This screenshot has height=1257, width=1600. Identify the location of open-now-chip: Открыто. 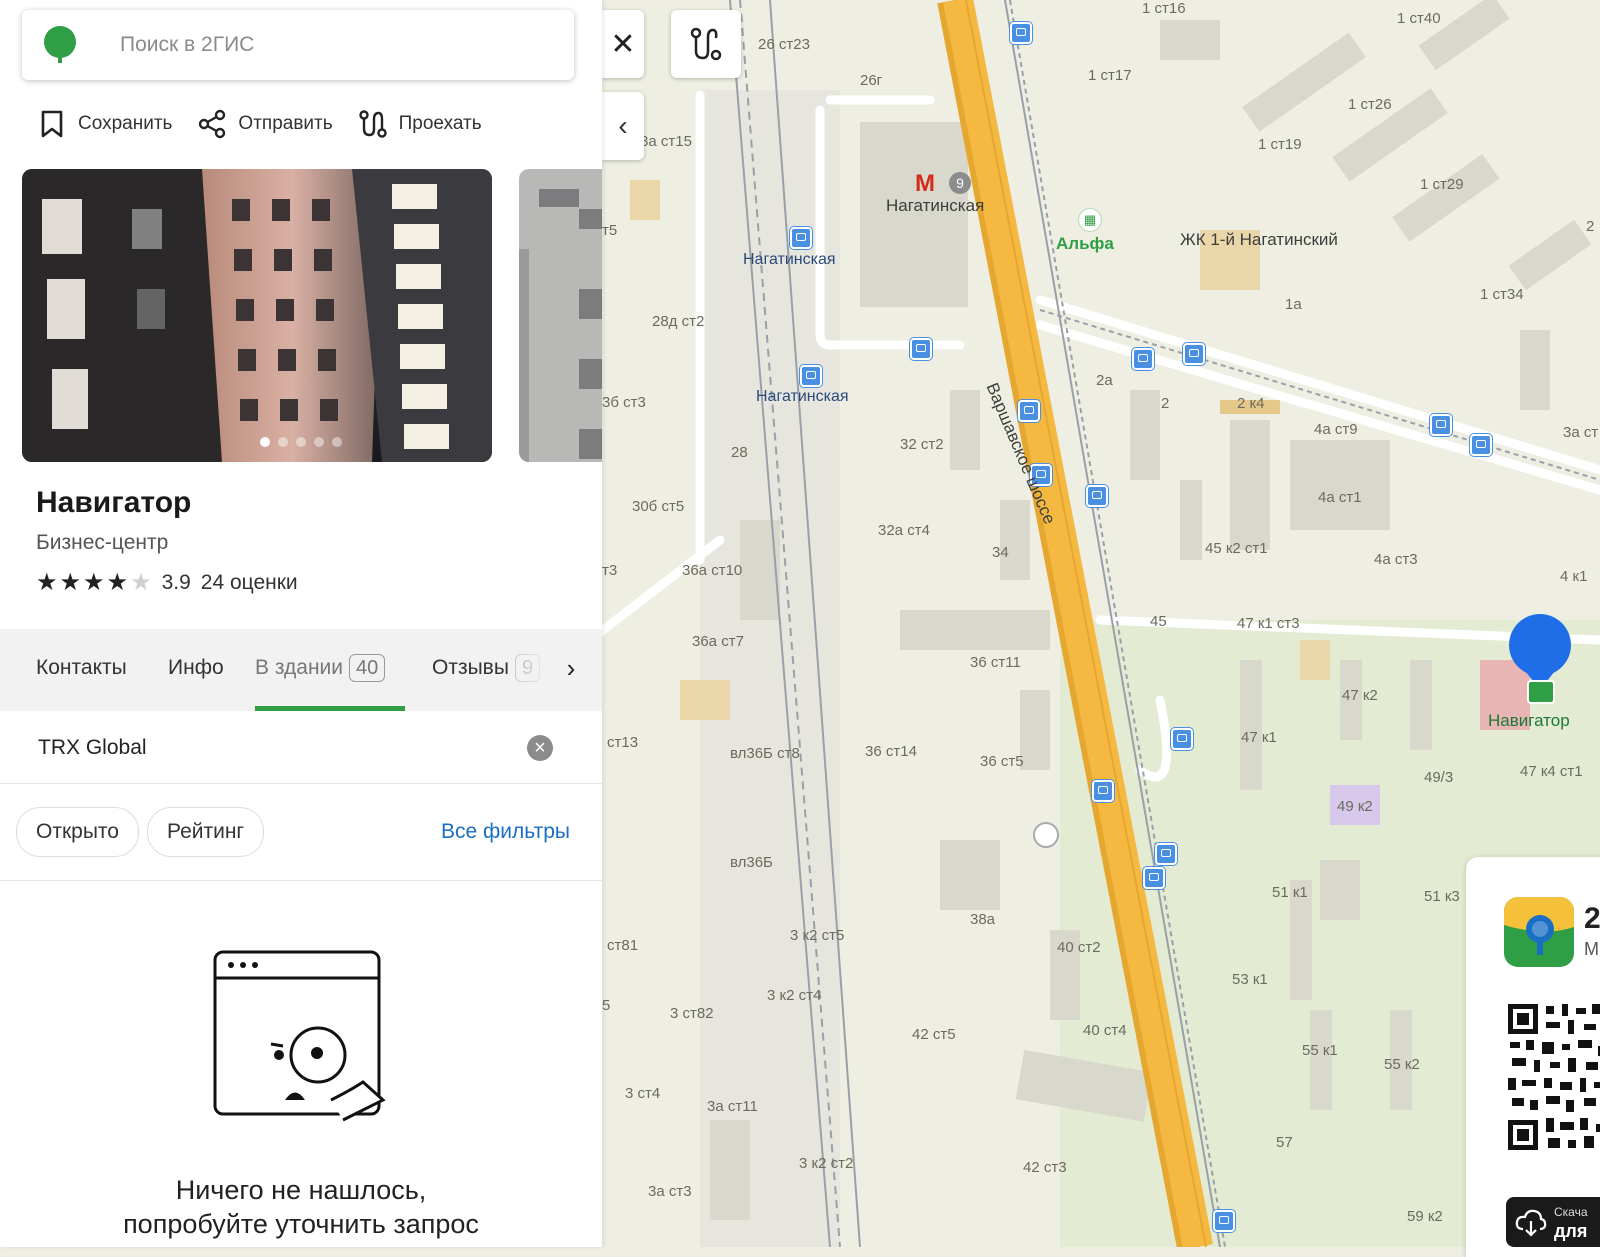
(77, 832).